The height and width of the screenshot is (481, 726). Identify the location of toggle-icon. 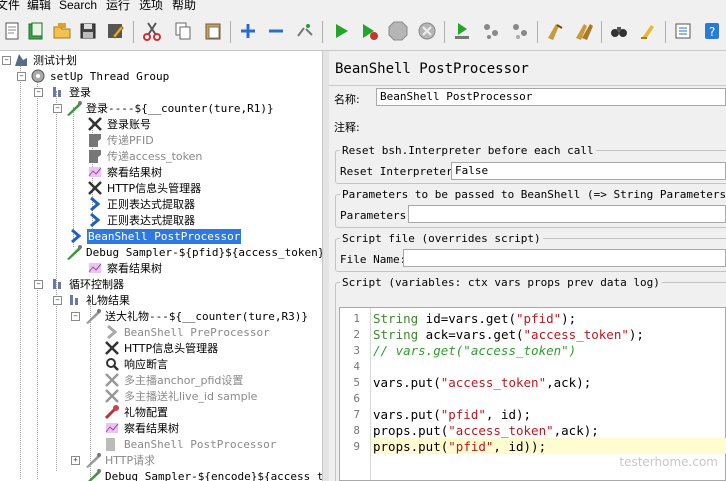
(305, 31).